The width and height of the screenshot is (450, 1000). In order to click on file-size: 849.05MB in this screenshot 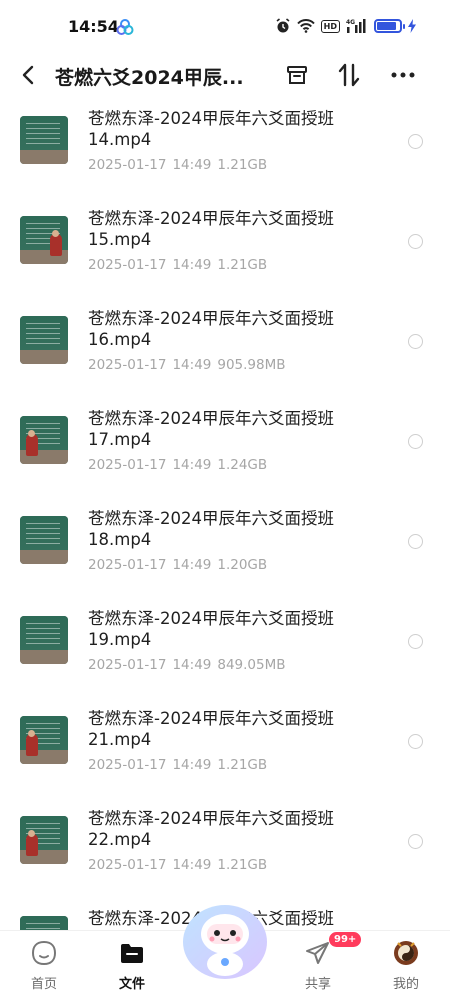, I will do `click(251, 665)`.